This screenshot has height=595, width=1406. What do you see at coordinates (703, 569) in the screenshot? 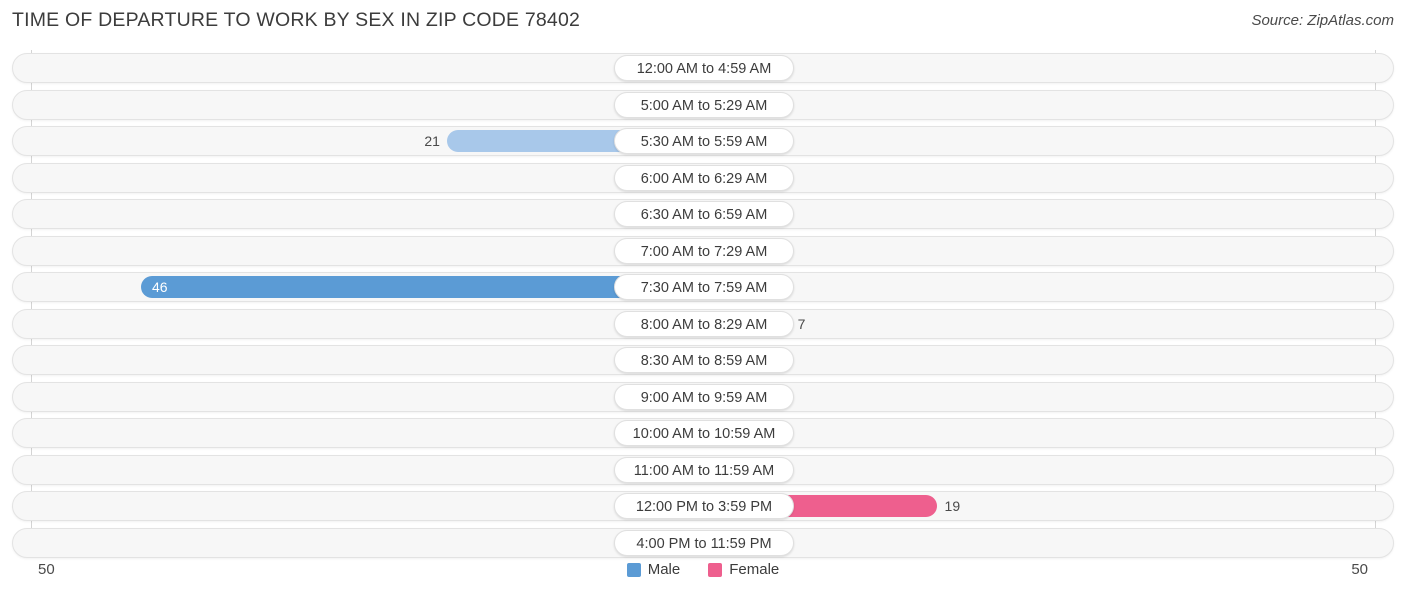
I see `chart-legend: Male Female` at bounding box center [703, 569].